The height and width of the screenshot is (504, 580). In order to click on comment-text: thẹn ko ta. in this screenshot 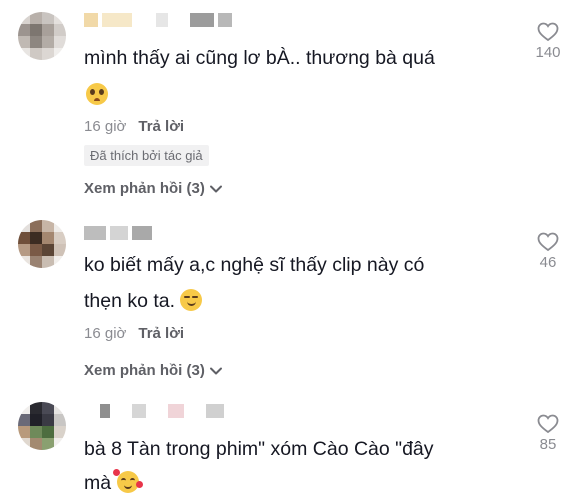, I will do `click(143, 301)`.